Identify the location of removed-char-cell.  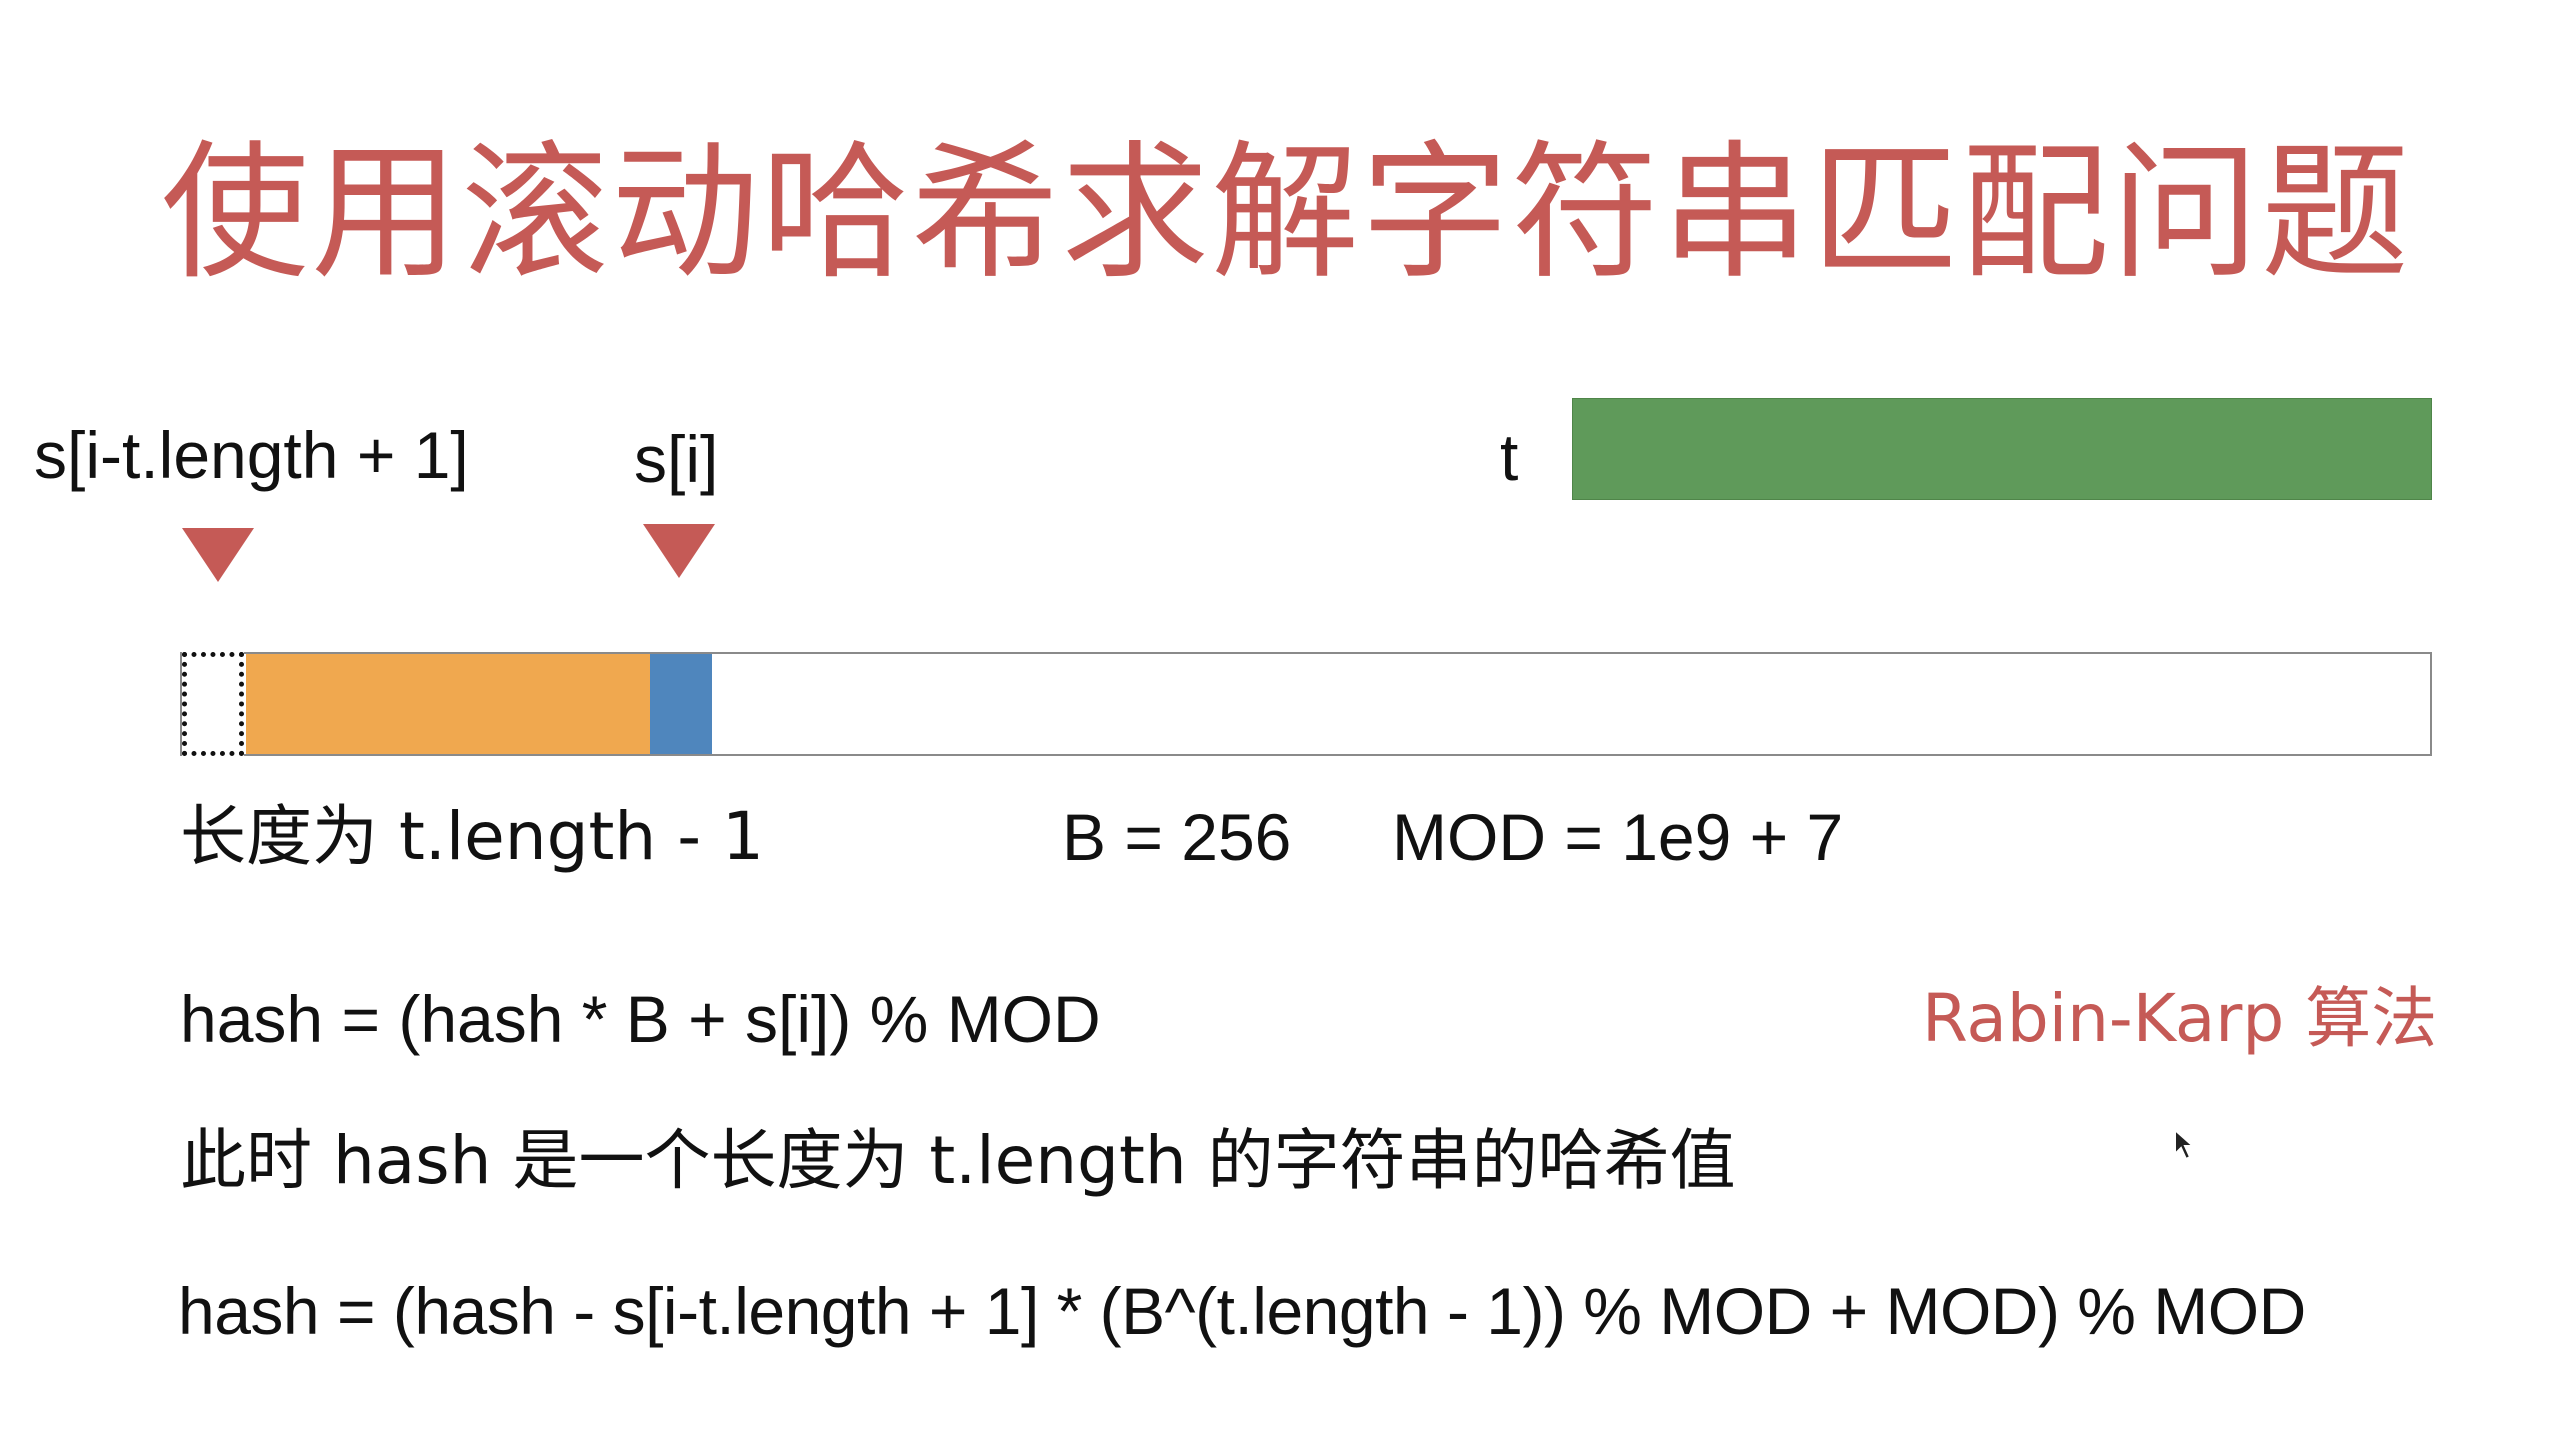
(213, 704).